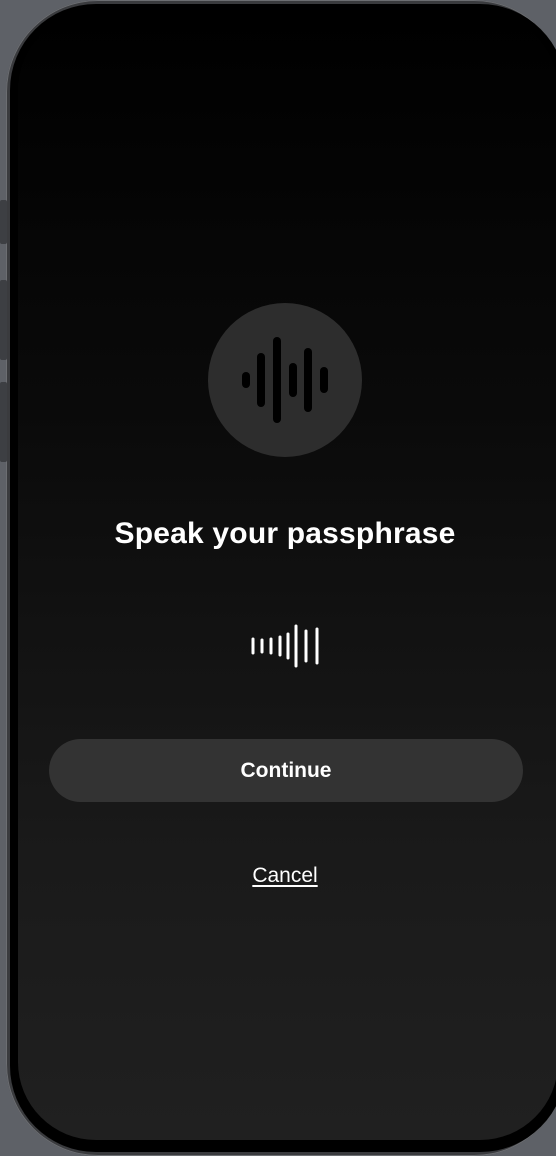 The image size is (556, 1156). I want to click on audio-level-meter, so click(285, 646).